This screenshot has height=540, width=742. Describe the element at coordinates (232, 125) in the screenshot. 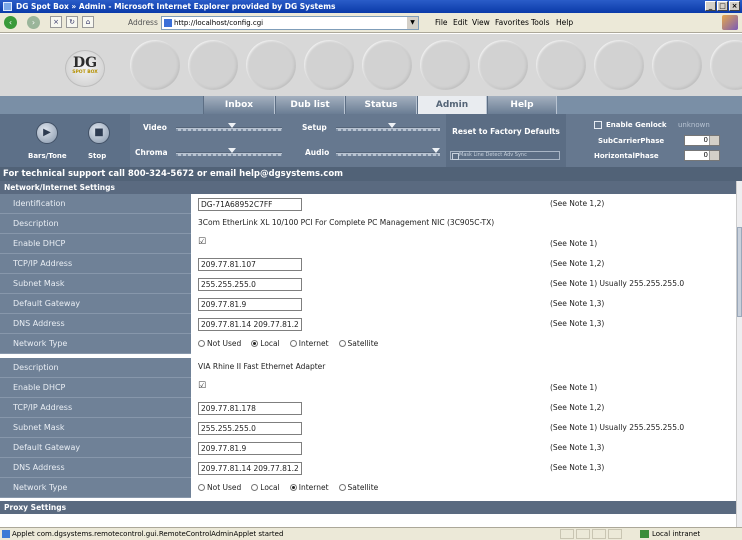

I see `video-slider-handle` at that location.